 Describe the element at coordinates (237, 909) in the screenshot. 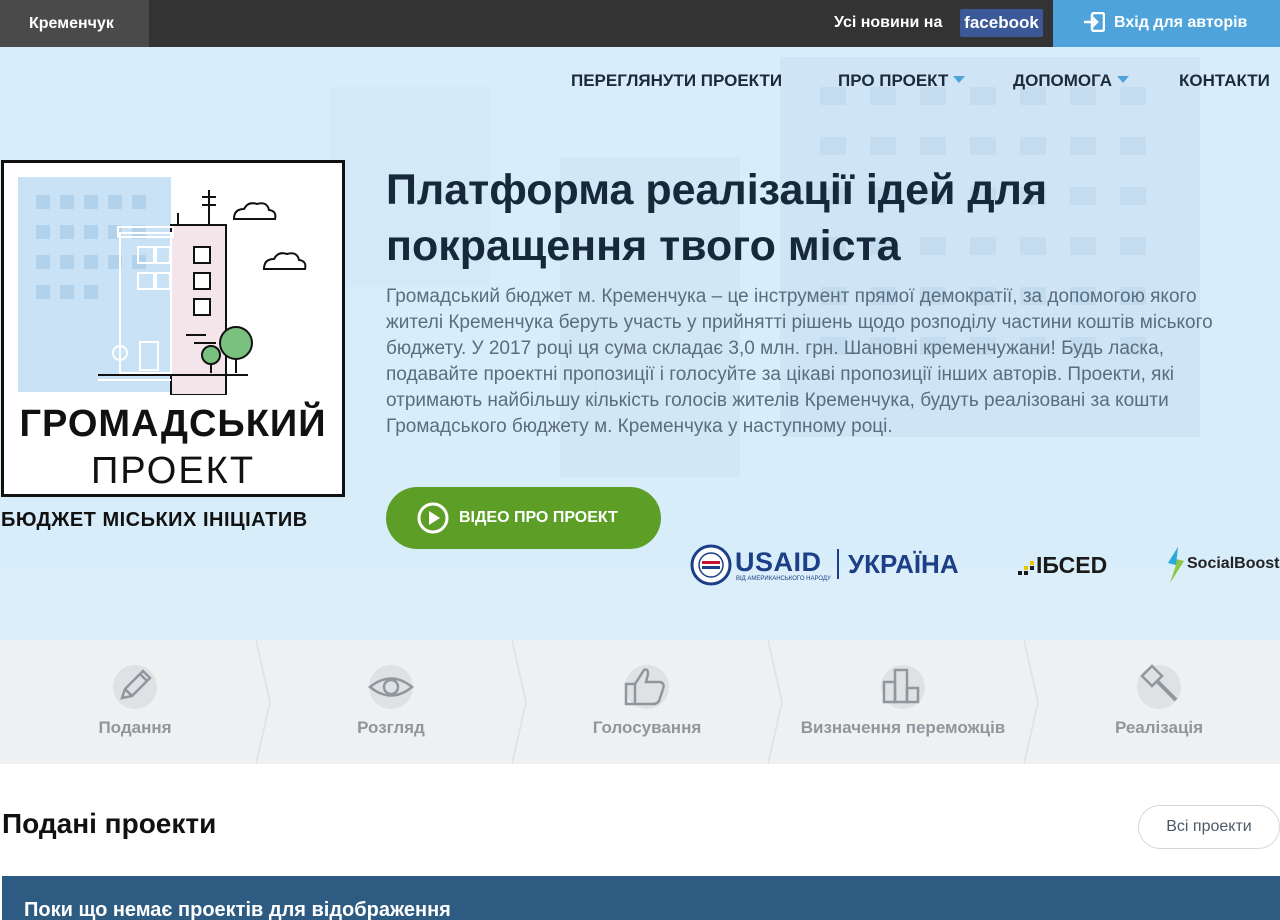

I see `empty-projects-message: Поки що немає проектів для відображення` at that location.